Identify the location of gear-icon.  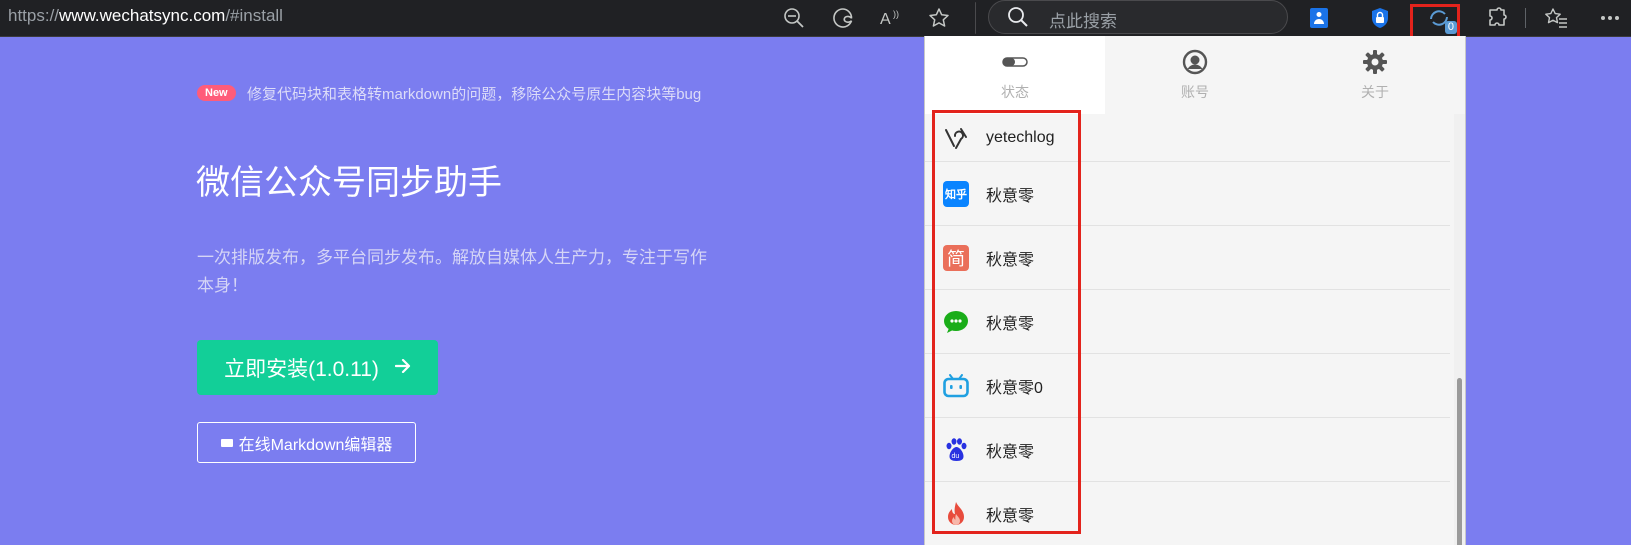
(1375, 62).